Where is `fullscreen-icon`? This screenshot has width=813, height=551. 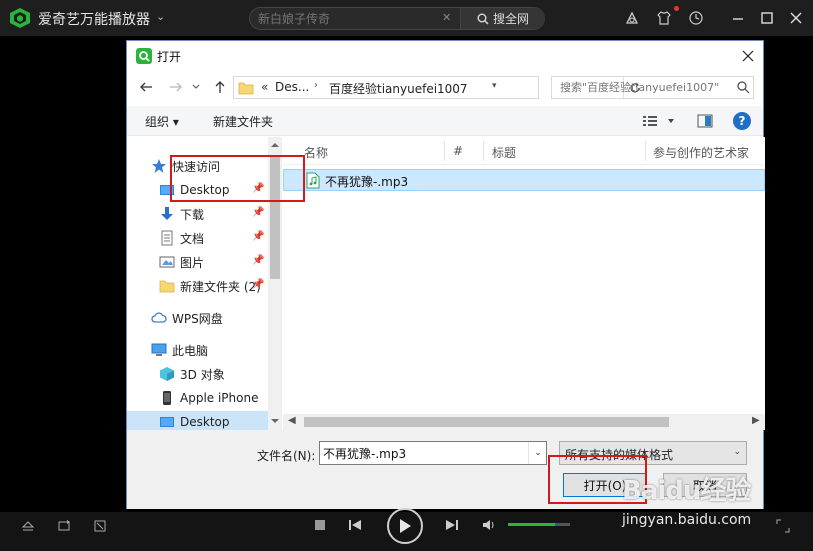 fullscreen-icon is located at coordinates (783, 526).